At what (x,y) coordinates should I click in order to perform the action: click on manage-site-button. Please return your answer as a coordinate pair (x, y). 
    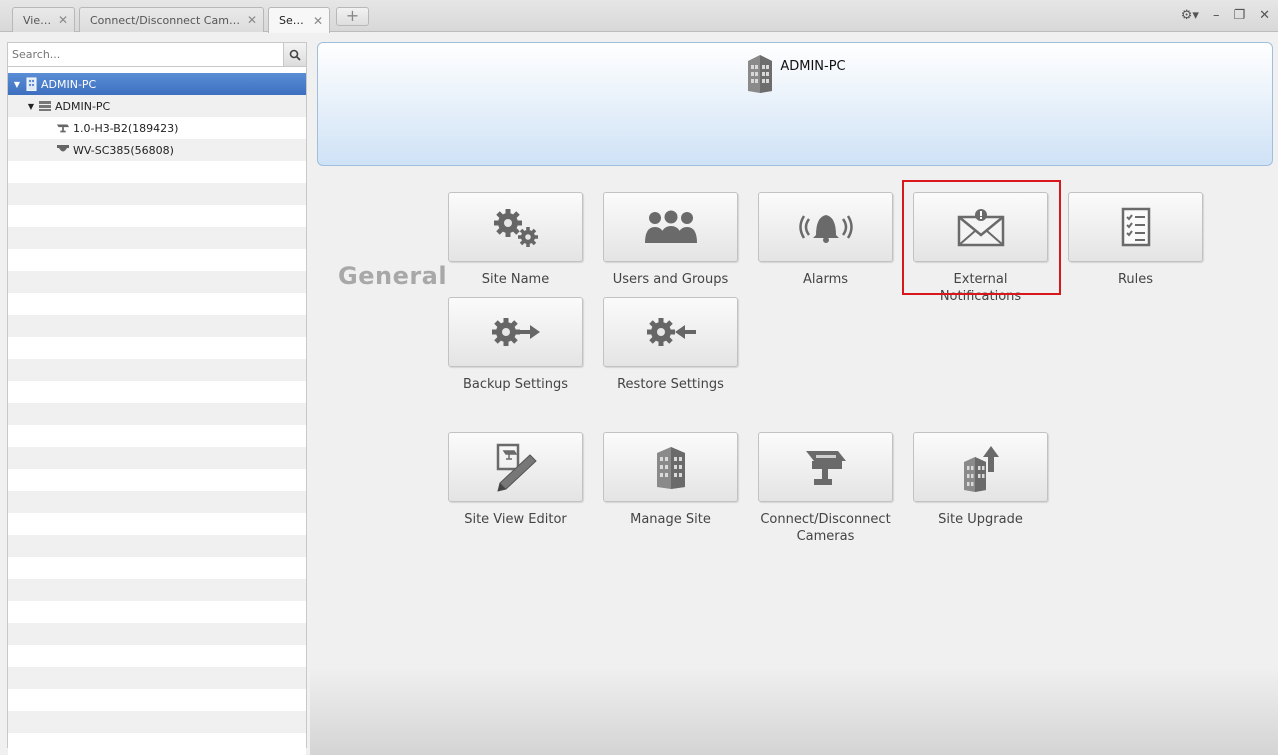
    Looking at the image, I should click on (670, 467).